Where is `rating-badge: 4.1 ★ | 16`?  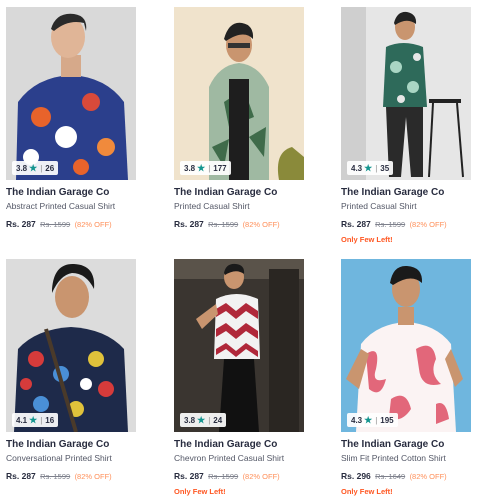 rating-badge: 4.1 ★ | 16 is located at coordinates (35, 420).